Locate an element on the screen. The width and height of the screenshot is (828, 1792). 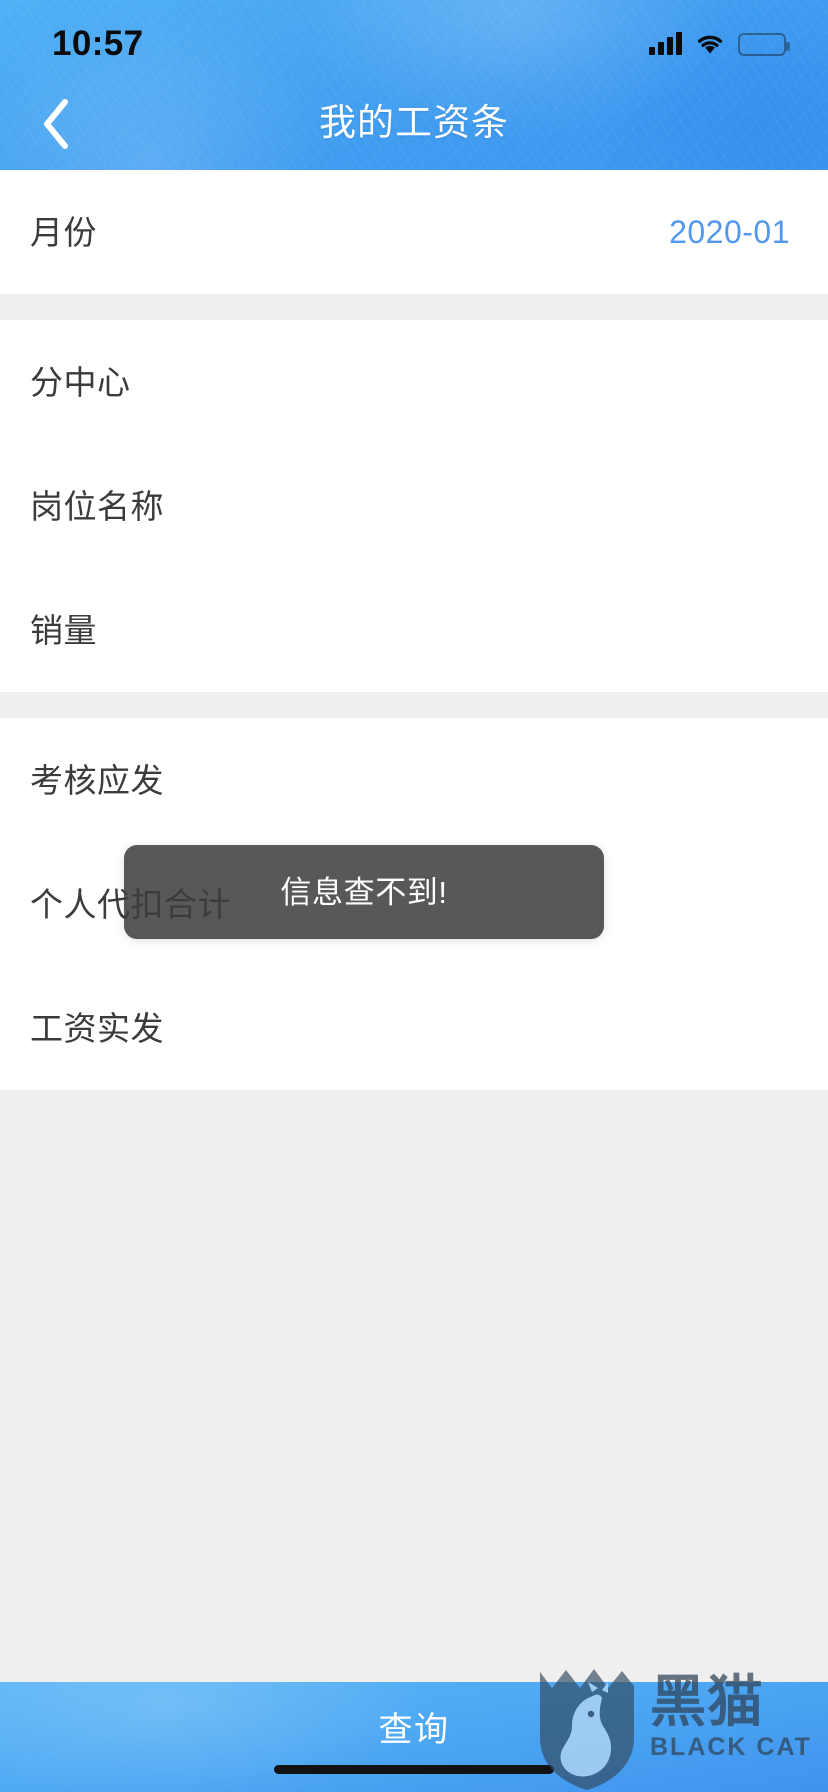
status-icon-group is located at coordinates (719, 39).